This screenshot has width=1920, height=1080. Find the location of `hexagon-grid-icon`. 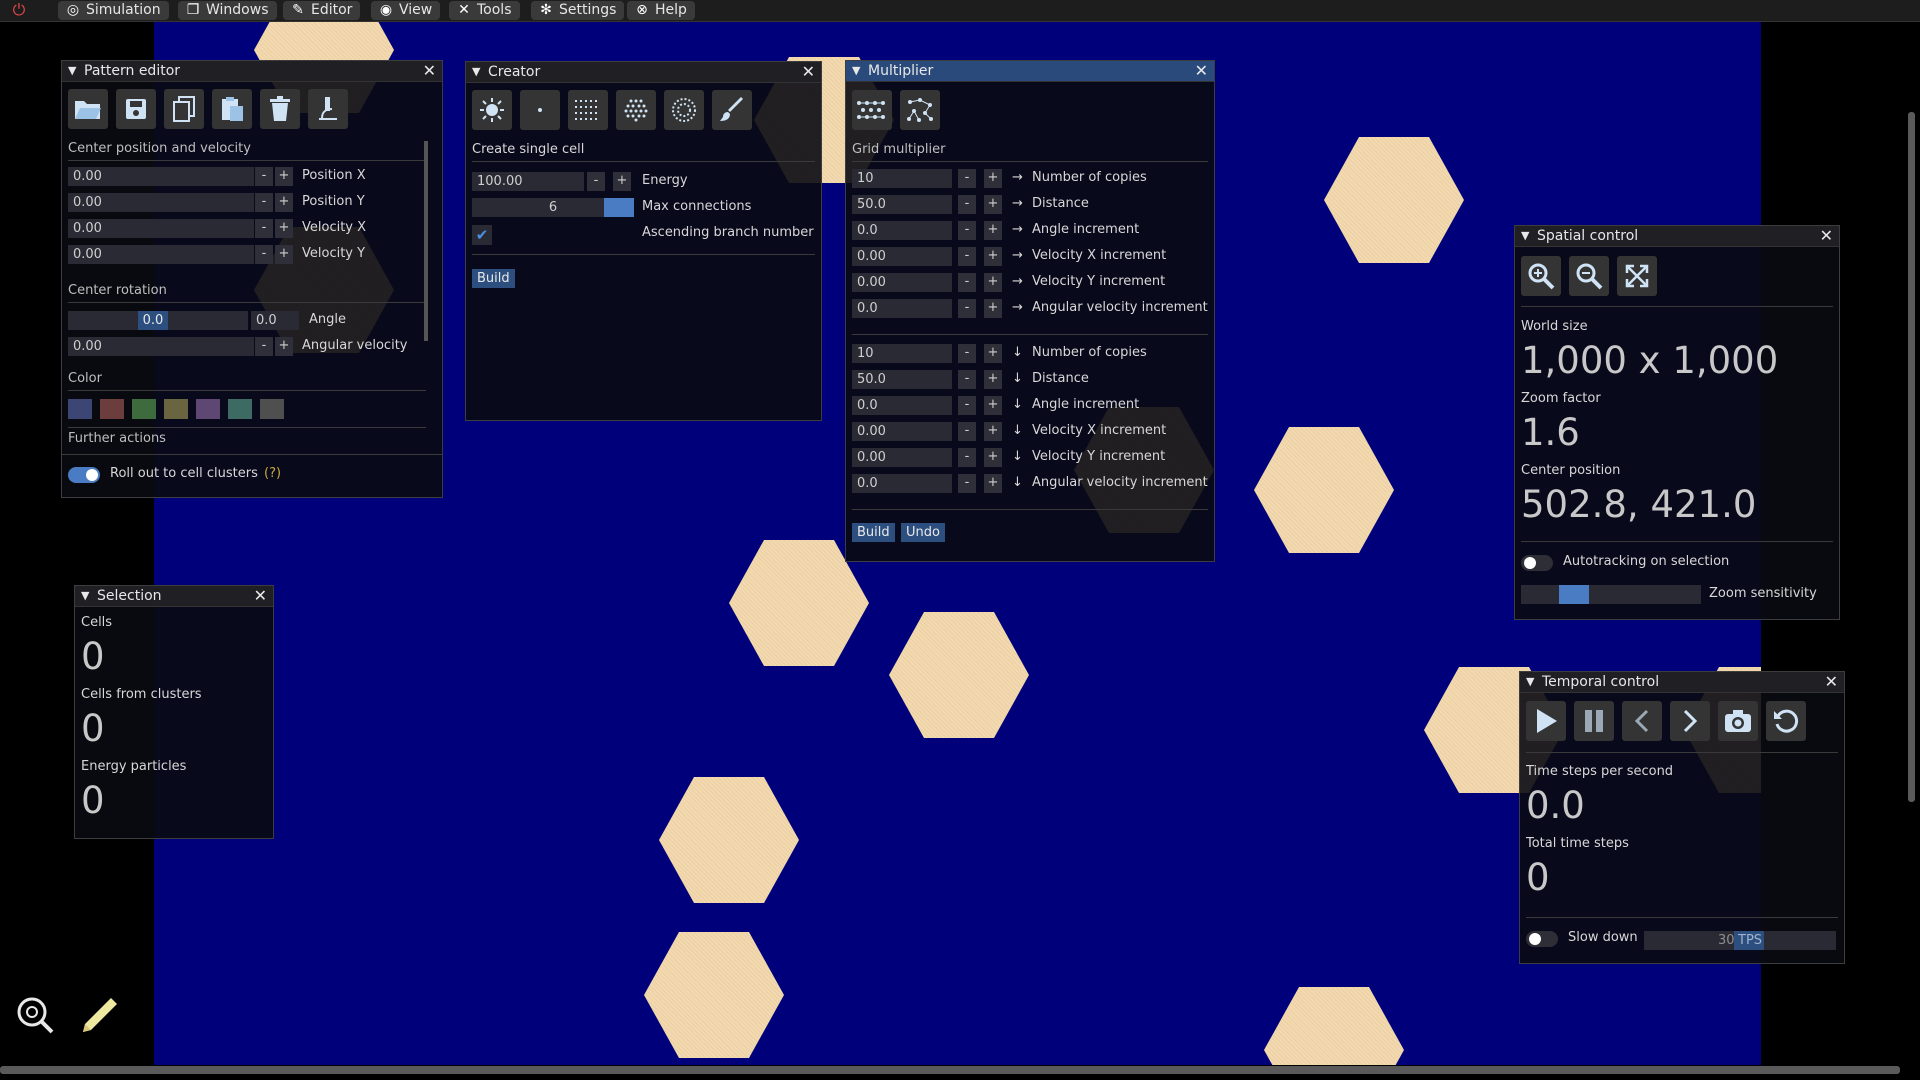

hexagon-grid-icon is located at coordinates (636, 110).